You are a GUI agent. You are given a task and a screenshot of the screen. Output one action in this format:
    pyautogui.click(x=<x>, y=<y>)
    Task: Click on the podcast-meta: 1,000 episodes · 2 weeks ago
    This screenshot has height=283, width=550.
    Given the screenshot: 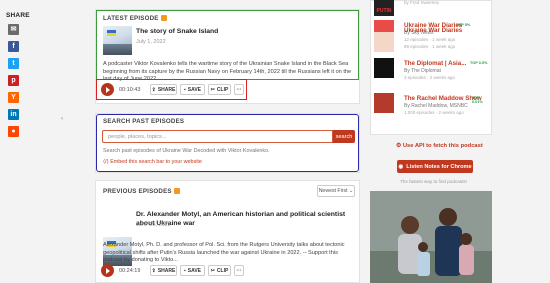 What is the action you would take?
    pyautogui.click(x=434, y=112)
    